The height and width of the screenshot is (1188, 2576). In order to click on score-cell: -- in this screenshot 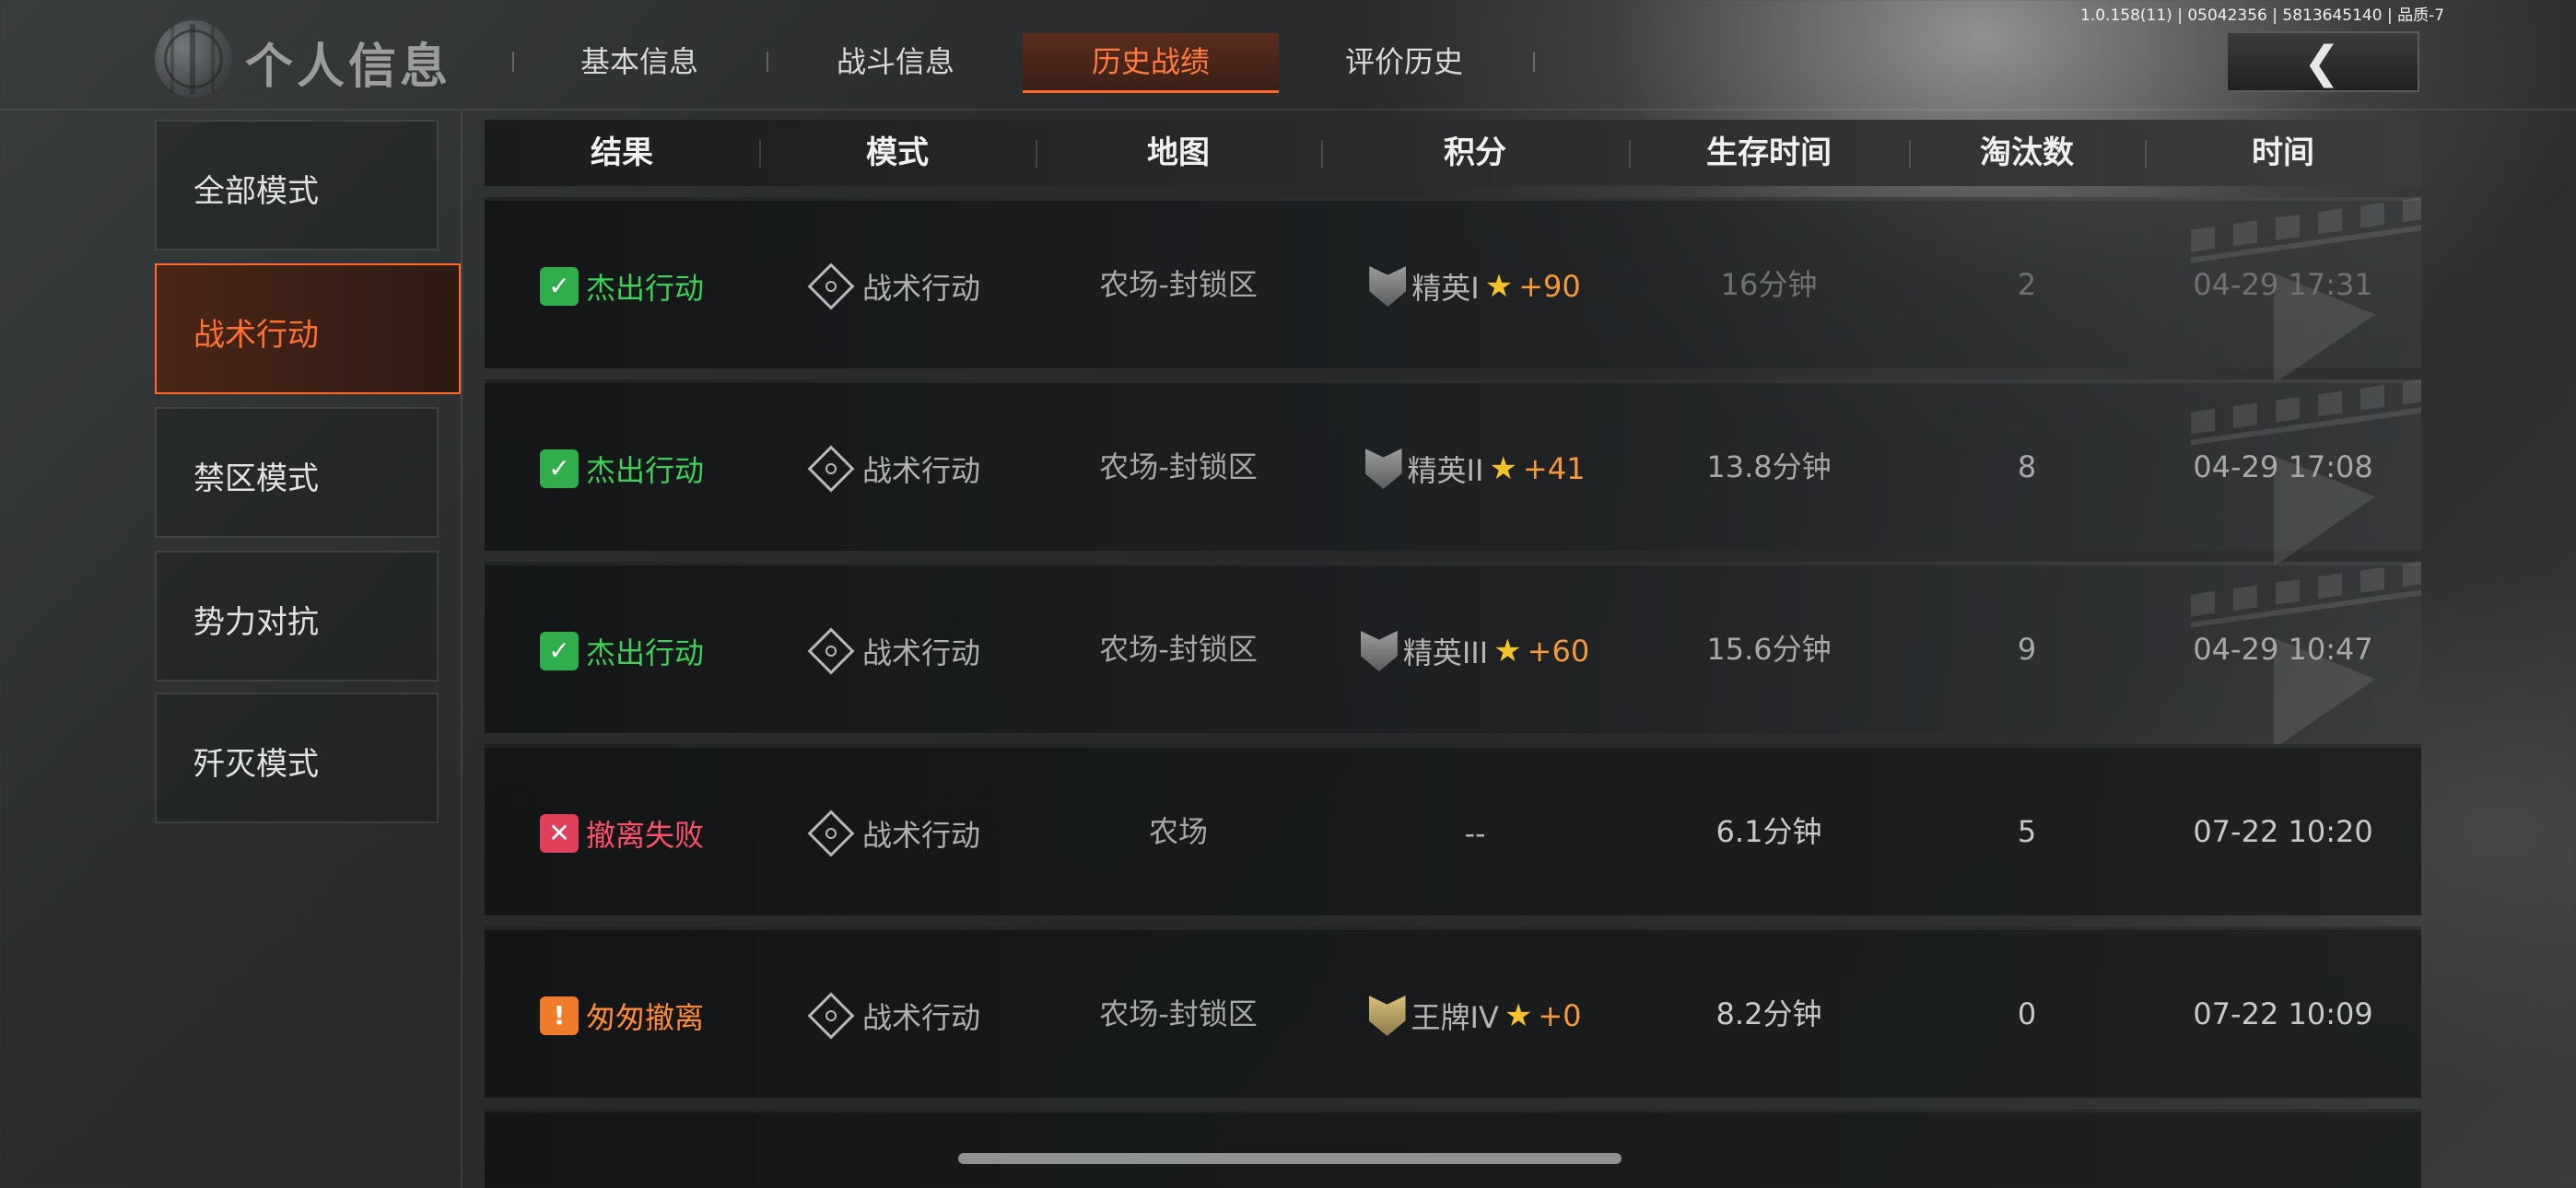, I will do `click(1475, 831)`.